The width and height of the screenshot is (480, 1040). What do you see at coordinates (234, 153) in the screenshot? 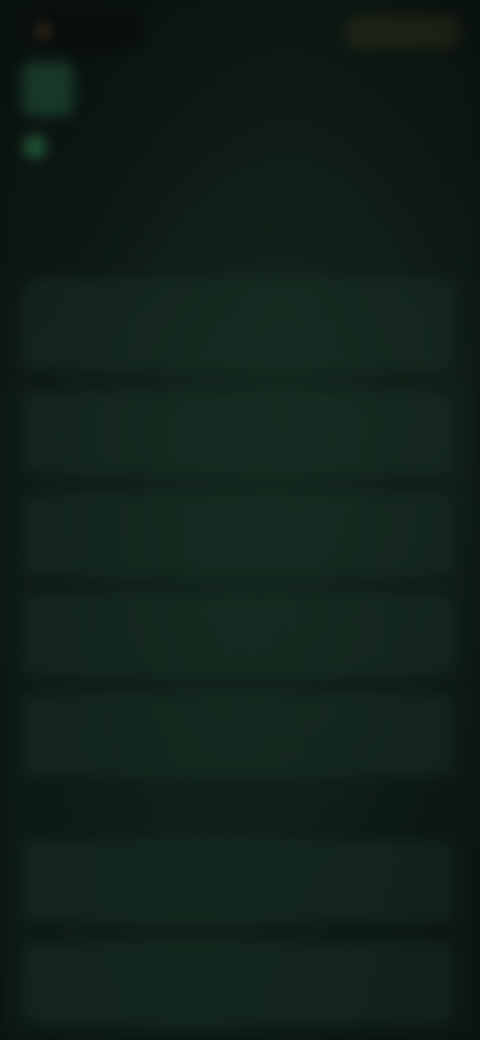
I see `page-header` at bounding box center [234, 153].